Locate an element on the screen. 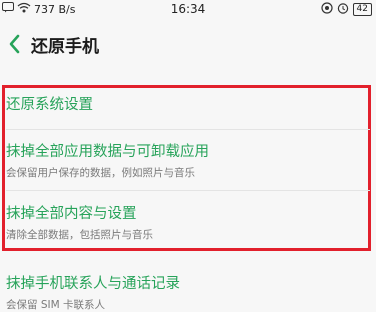 This screenshot has height=312, width=376. chevron-left-icon is located at coordinates (14, 44).